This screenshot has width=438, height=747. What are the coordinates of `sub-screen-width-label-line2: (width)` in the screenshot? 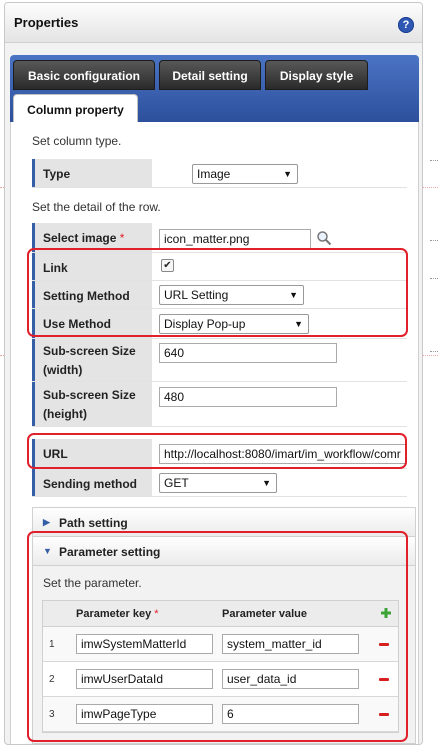 It's located at (63, 370).